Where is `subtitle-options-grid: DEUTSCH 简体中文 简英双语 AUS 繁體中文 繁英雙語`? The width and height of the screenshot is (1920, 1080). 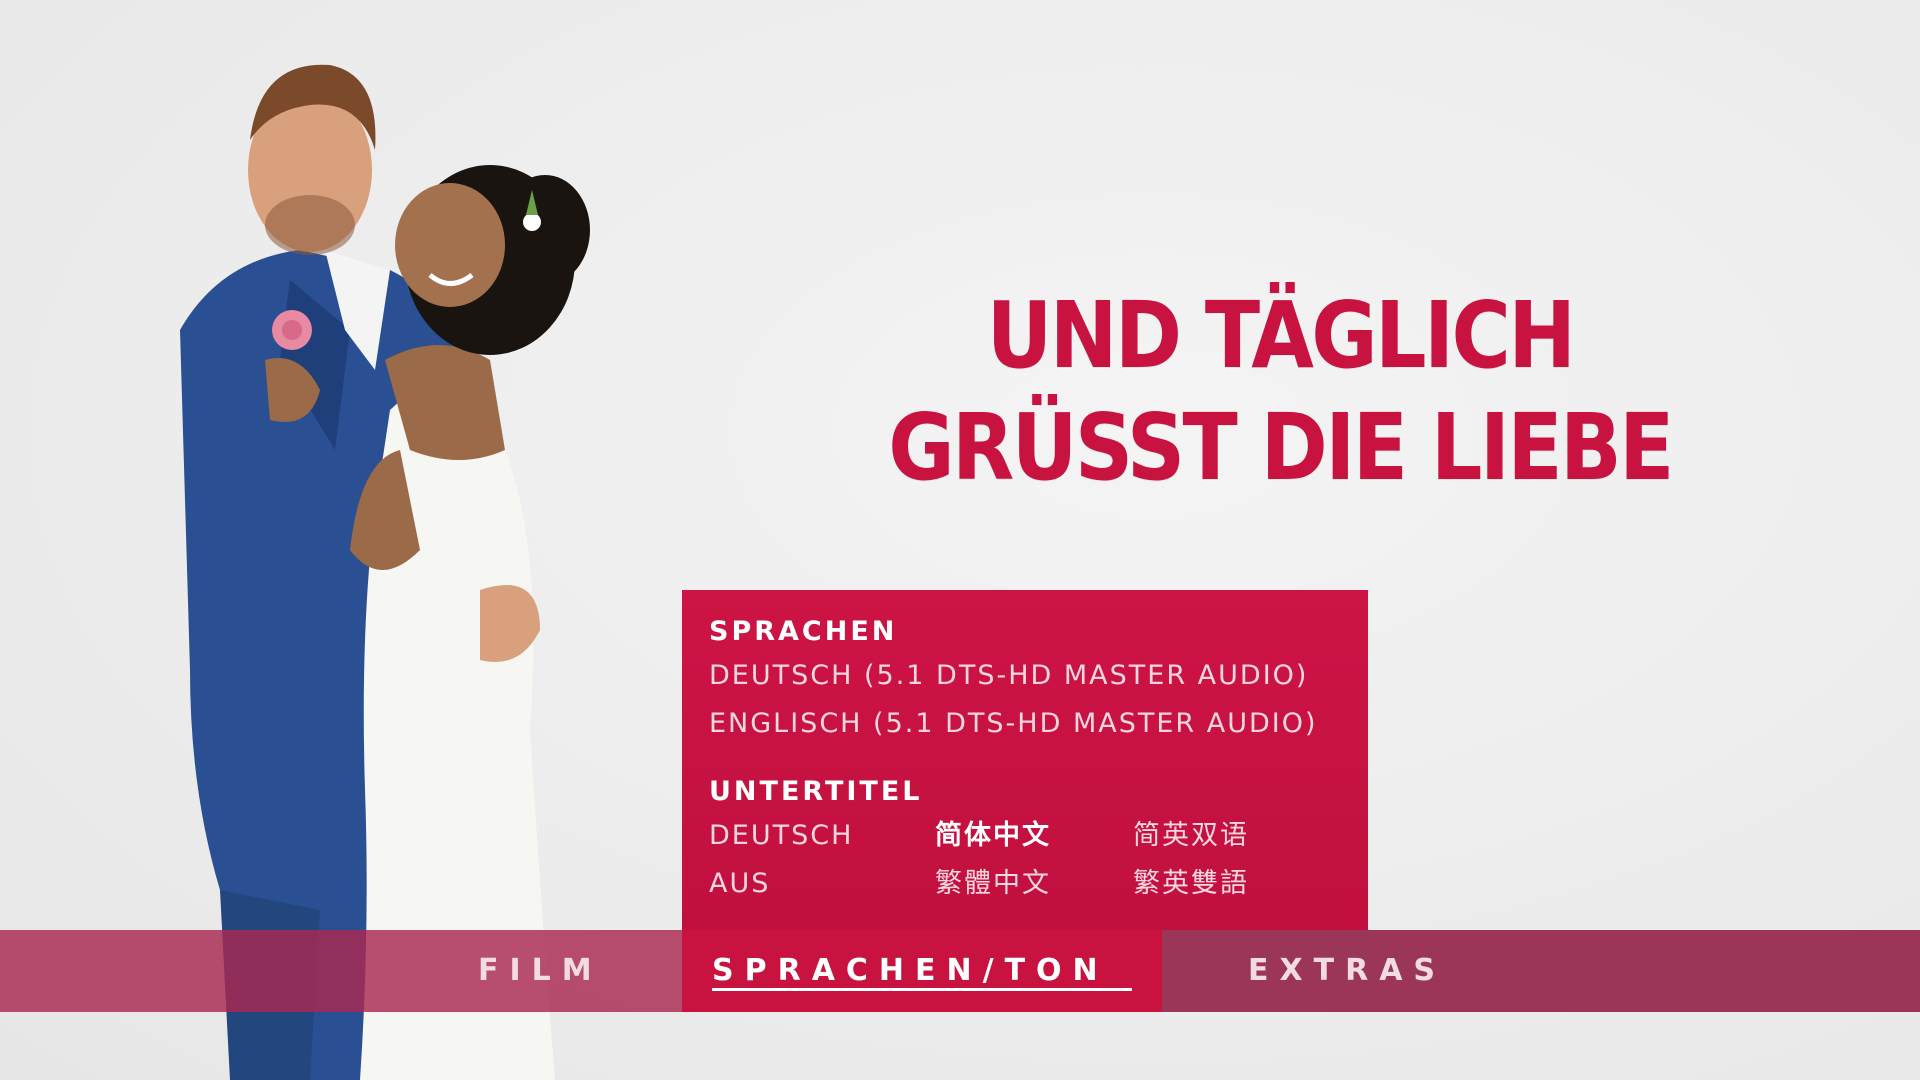 subtitle-options-grid: DEUTSCH 简体中文 简英双语 AUS 繁體中文 繁英雙語 is located at coordinates (1028, 860).